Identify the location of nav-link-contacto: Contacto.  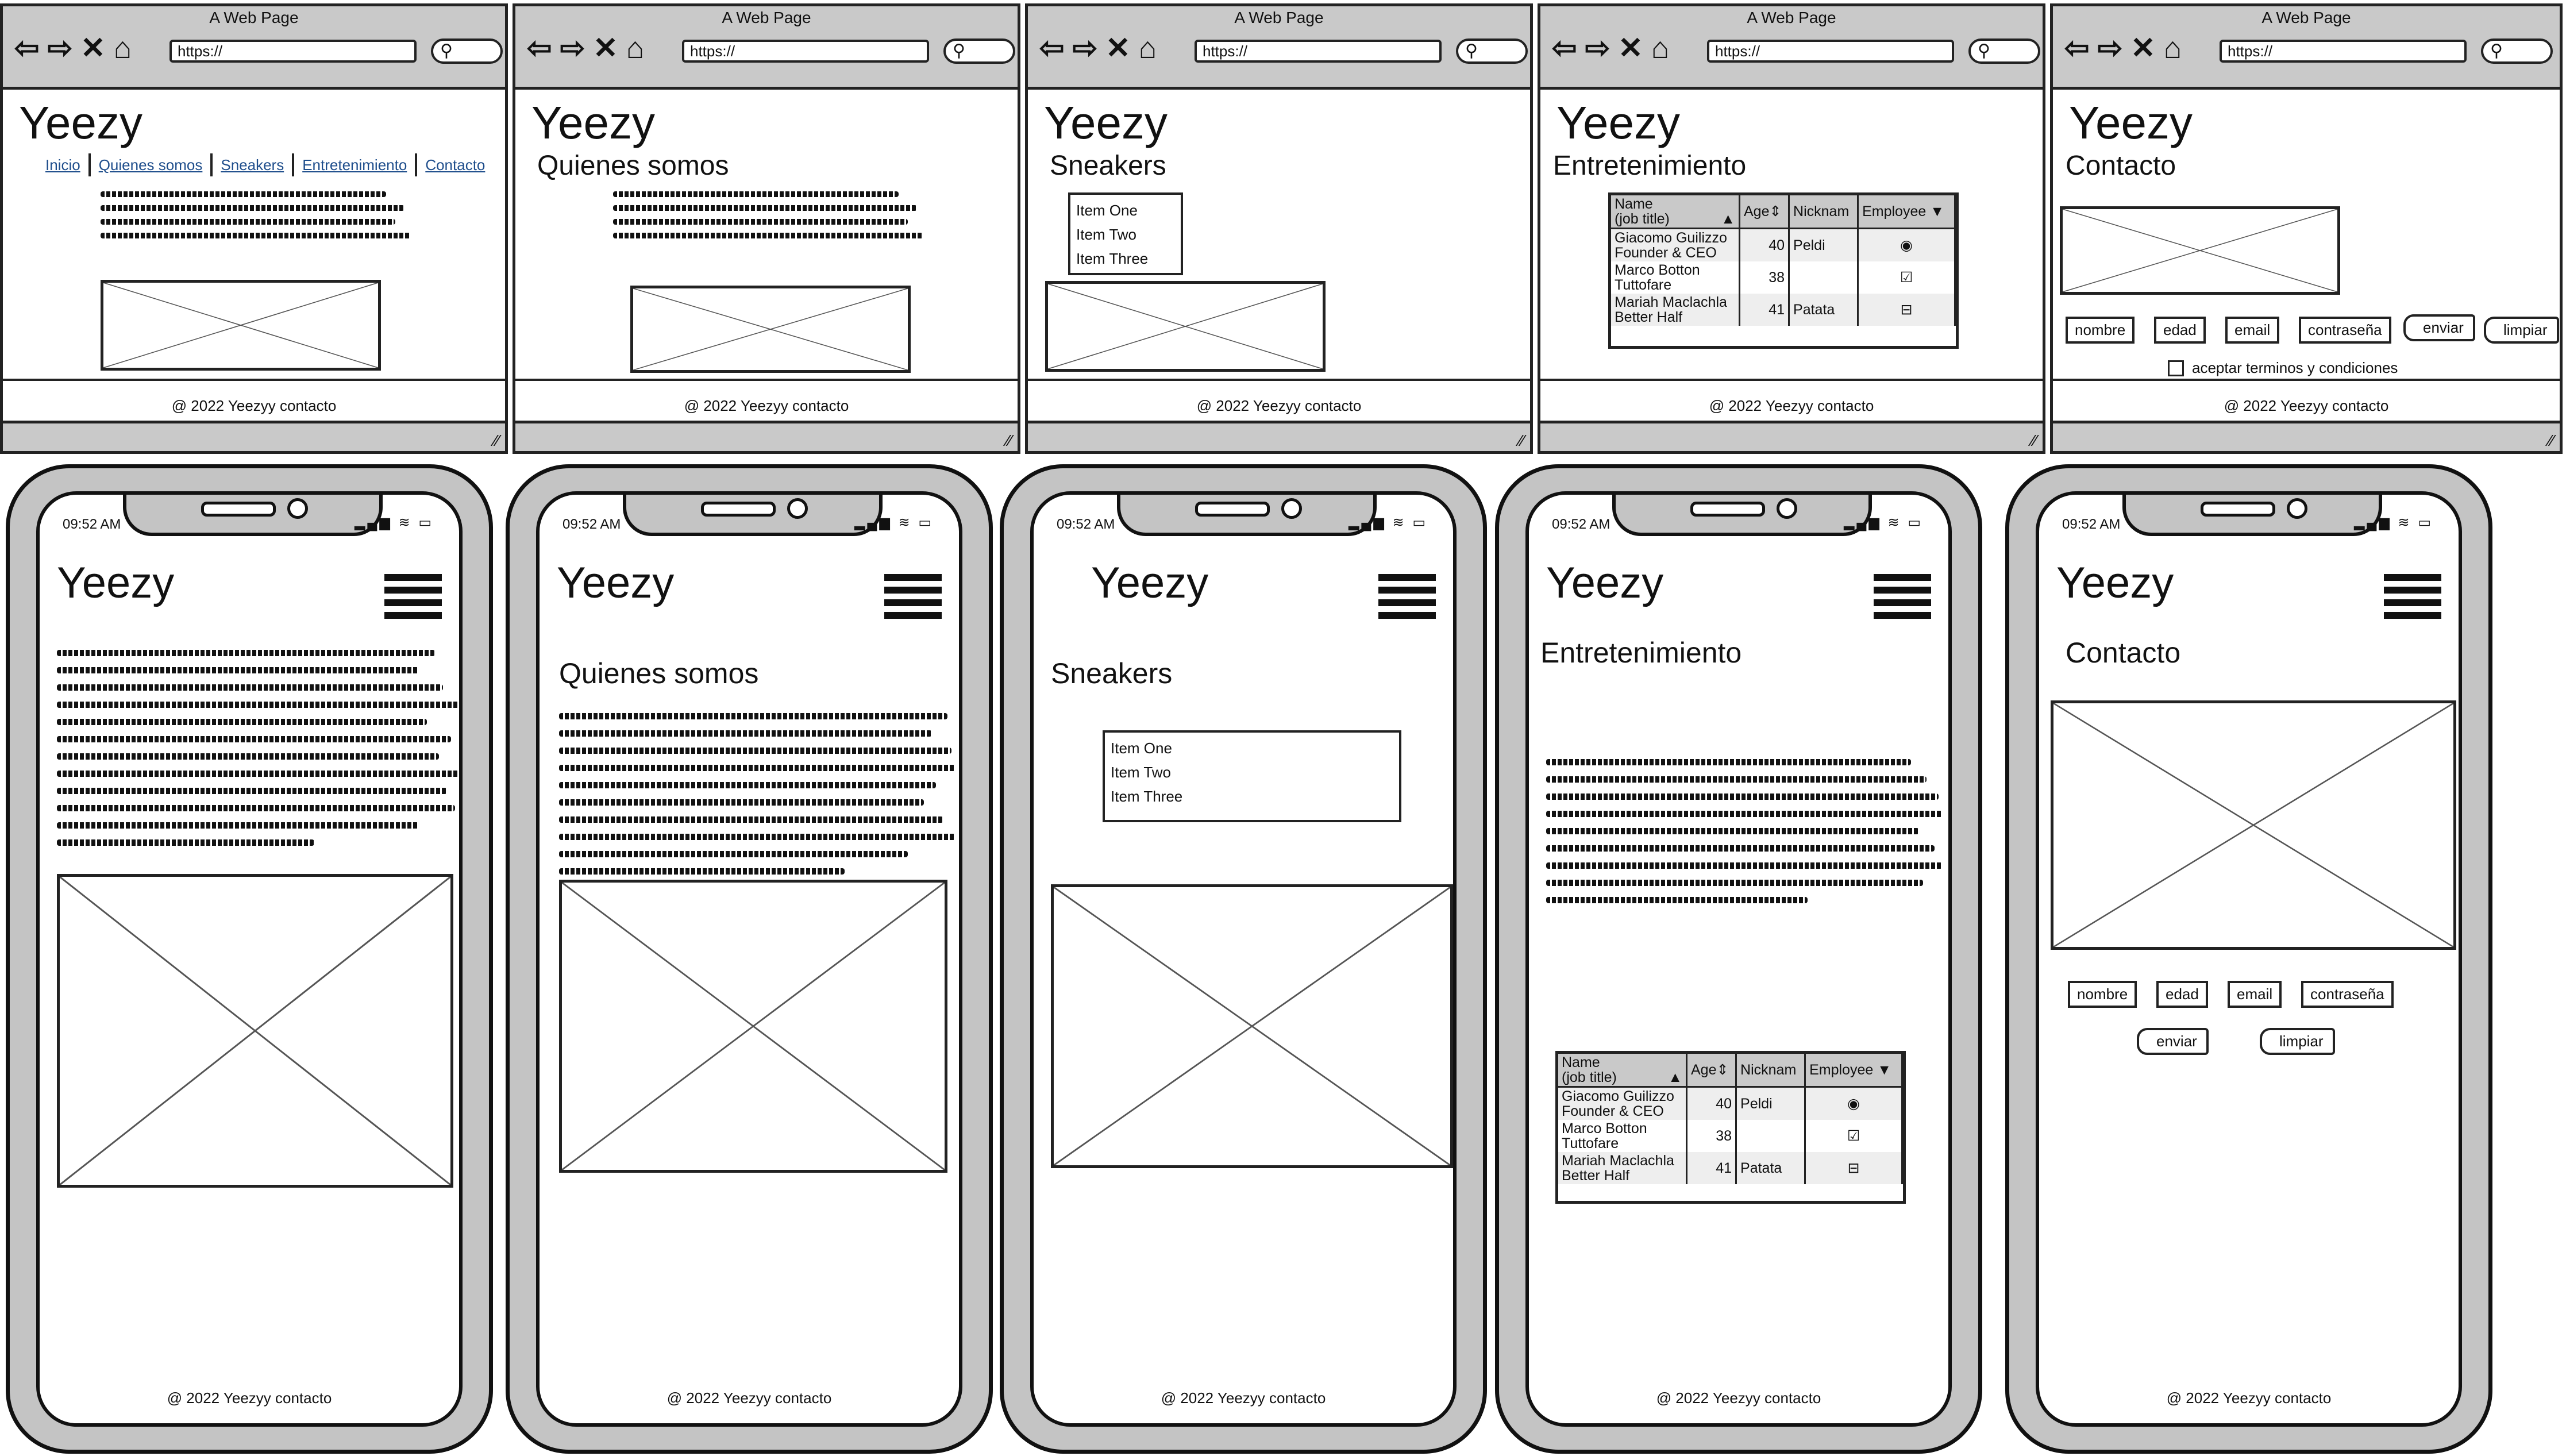
(455, 164).